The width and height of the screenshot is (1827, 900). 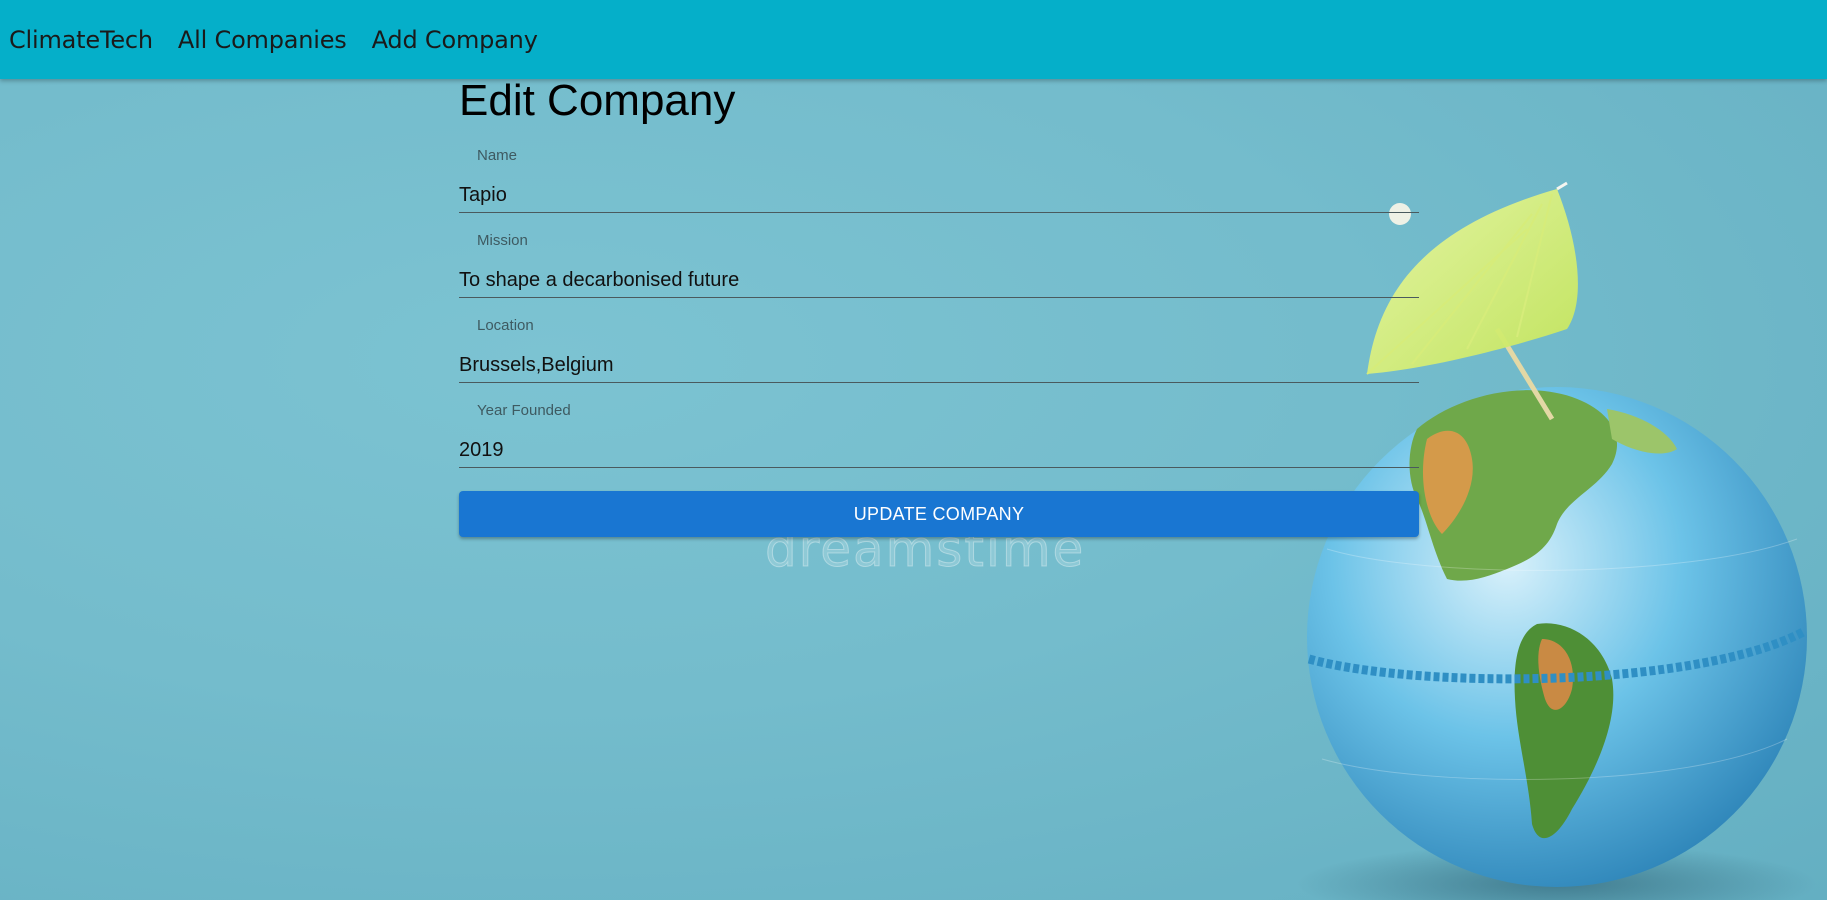 What do you see at coordinates (913, 39) in the screenshot?
I see `top-navbar: ClimateTech All Companies Add Company` at bounding box center [913, 39].